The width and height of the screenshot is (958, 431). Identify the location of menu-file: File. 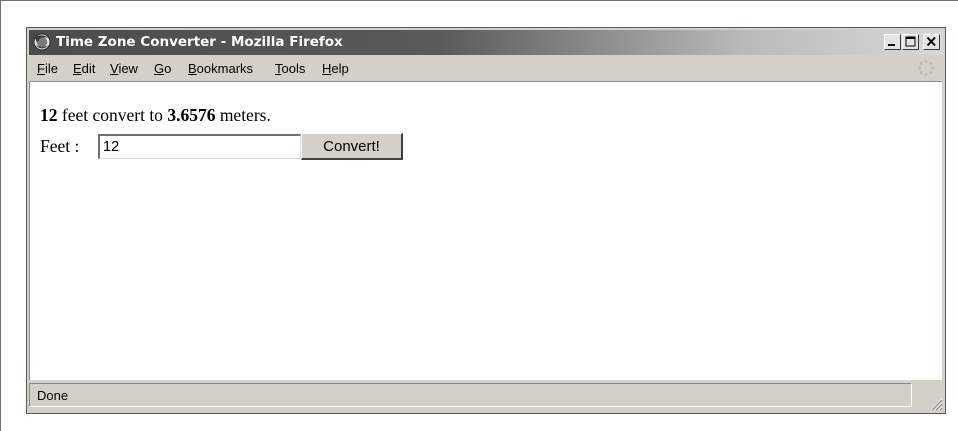
(47, 68).